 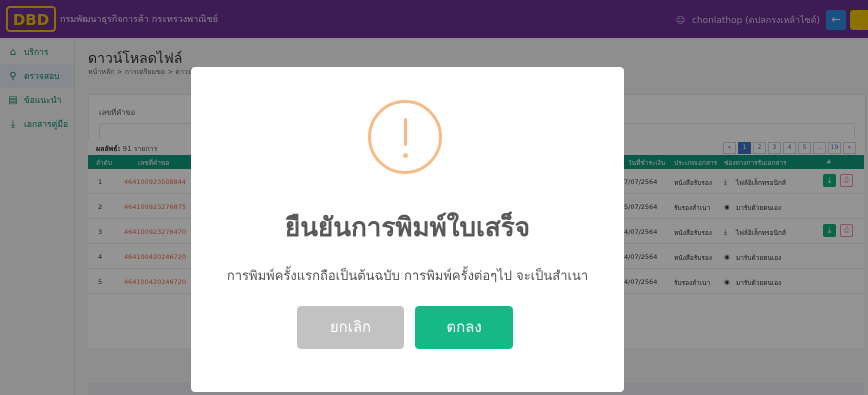 I want to click on dialog-title: ยืนยันการพิมพ์ใบเสร็จ, so click(x=407, y=228).